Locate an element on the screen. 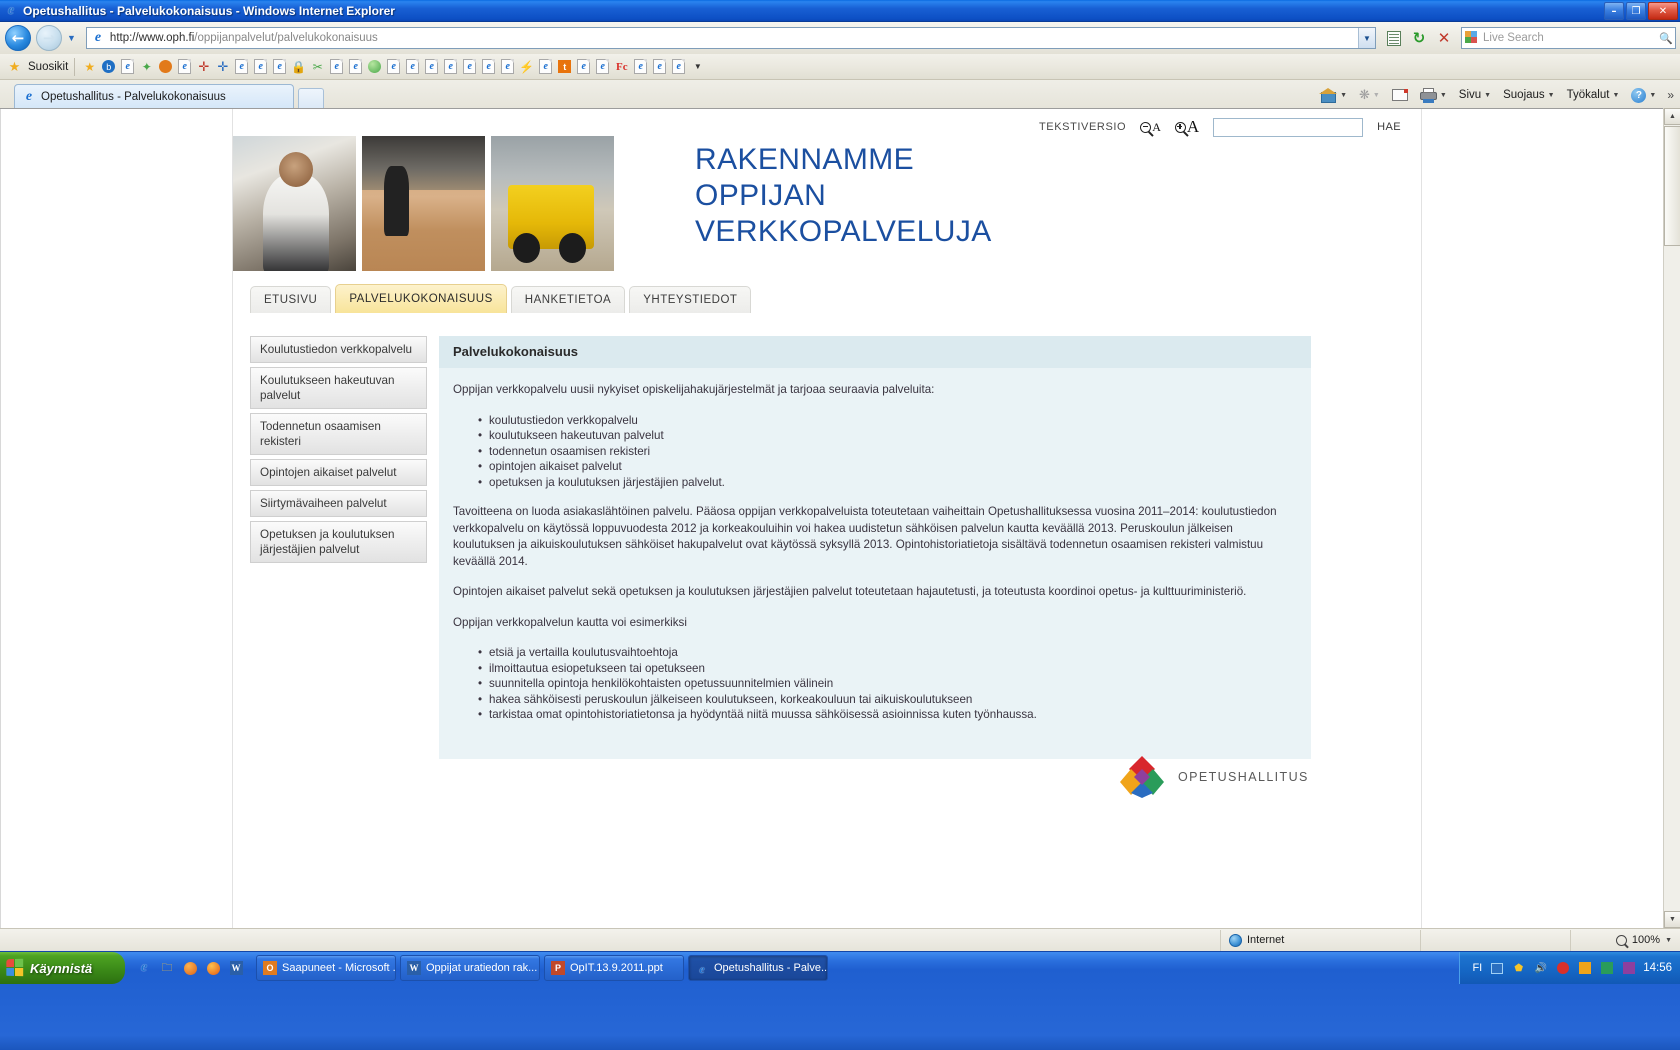  bookmark-tumblr-icon: t is located at coordinates (564, 67).